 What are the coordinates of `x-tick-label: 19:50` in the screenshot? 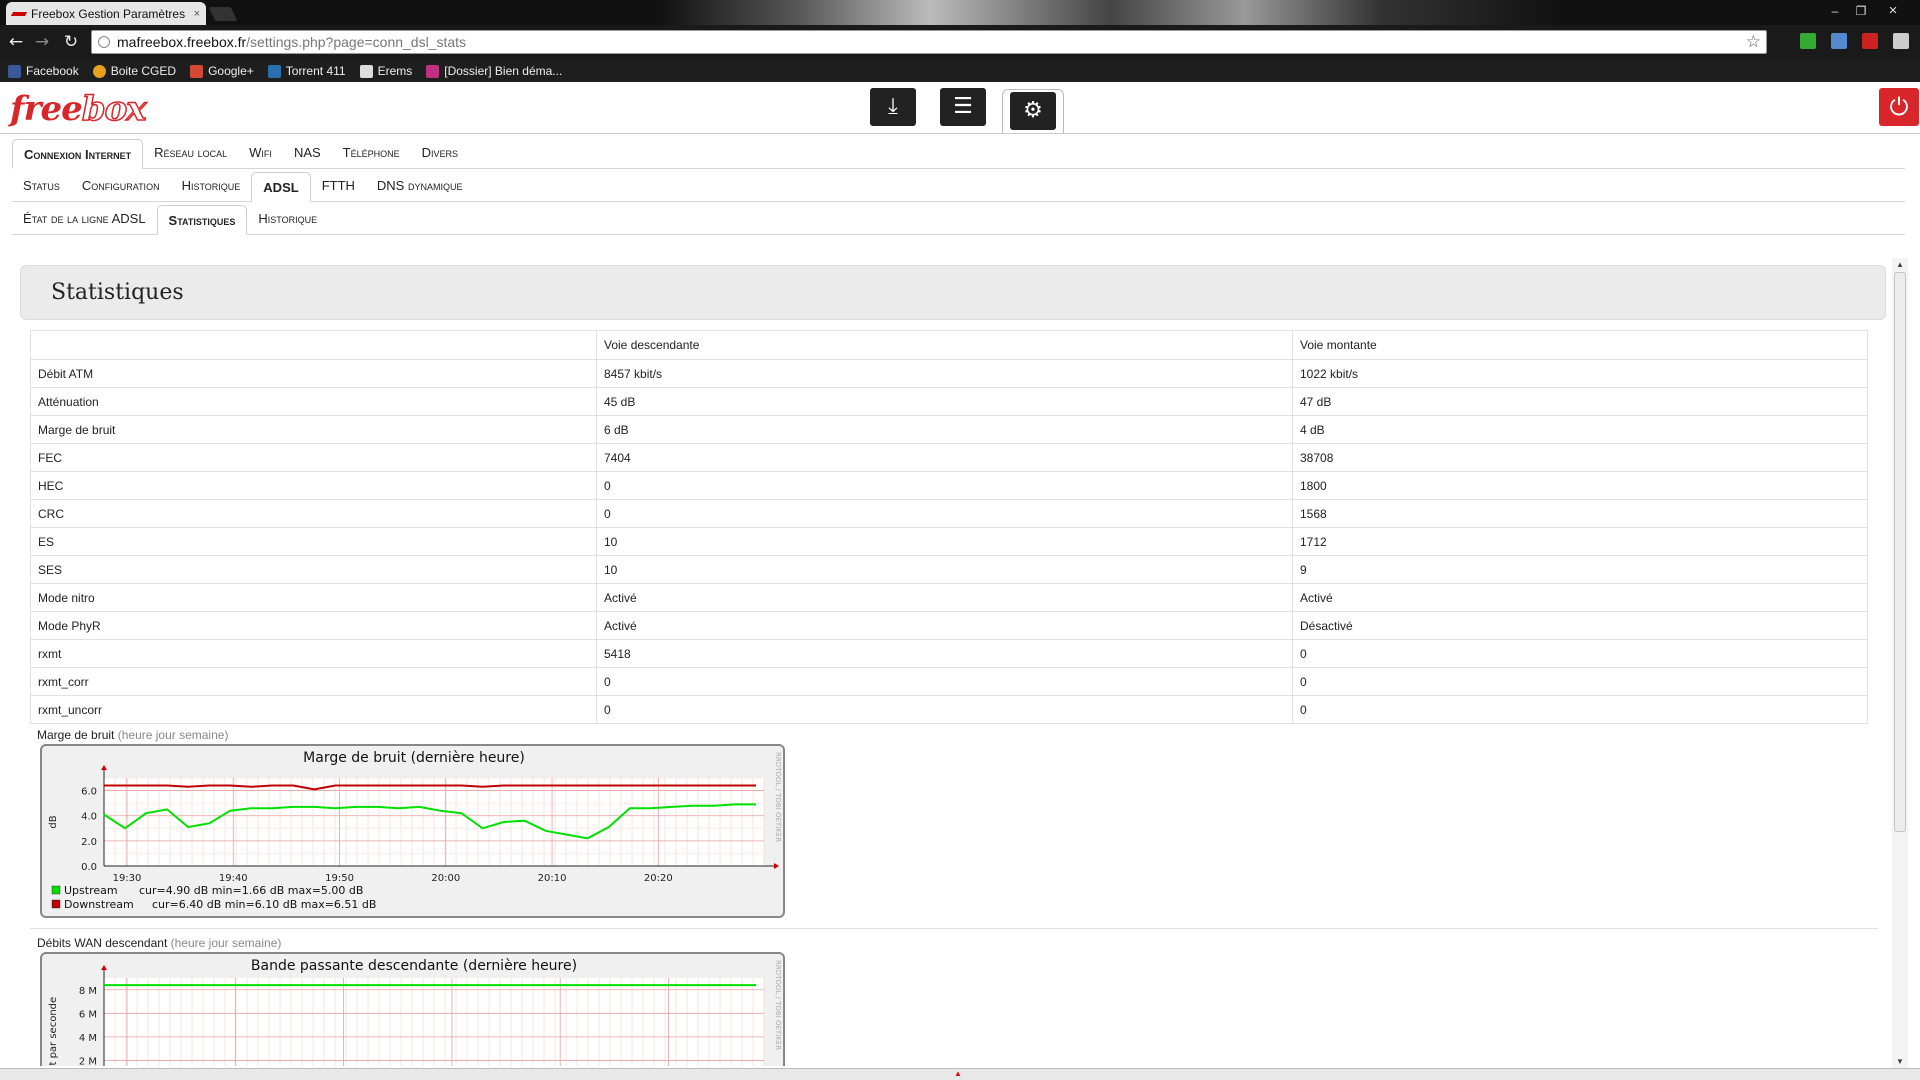 It's located at (339, 878).